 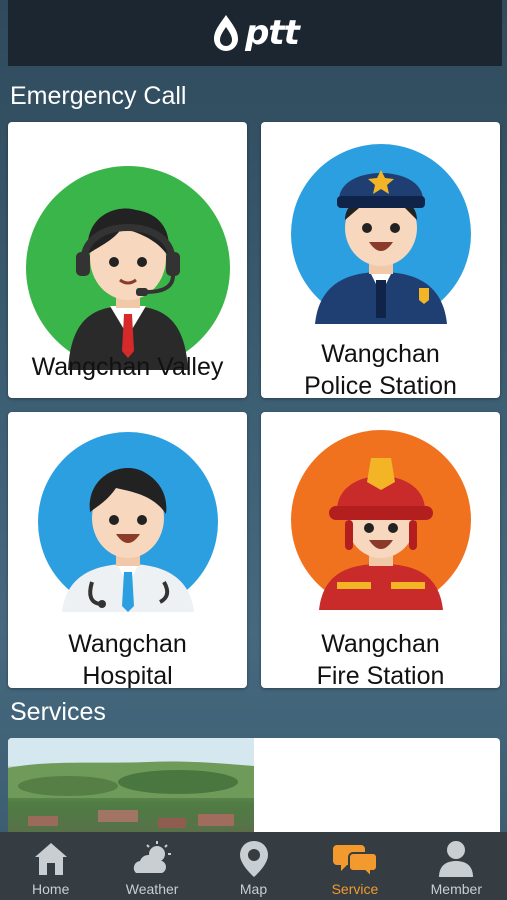 I want to click on chat-bubbles-icon, so click(x=354, y=862).